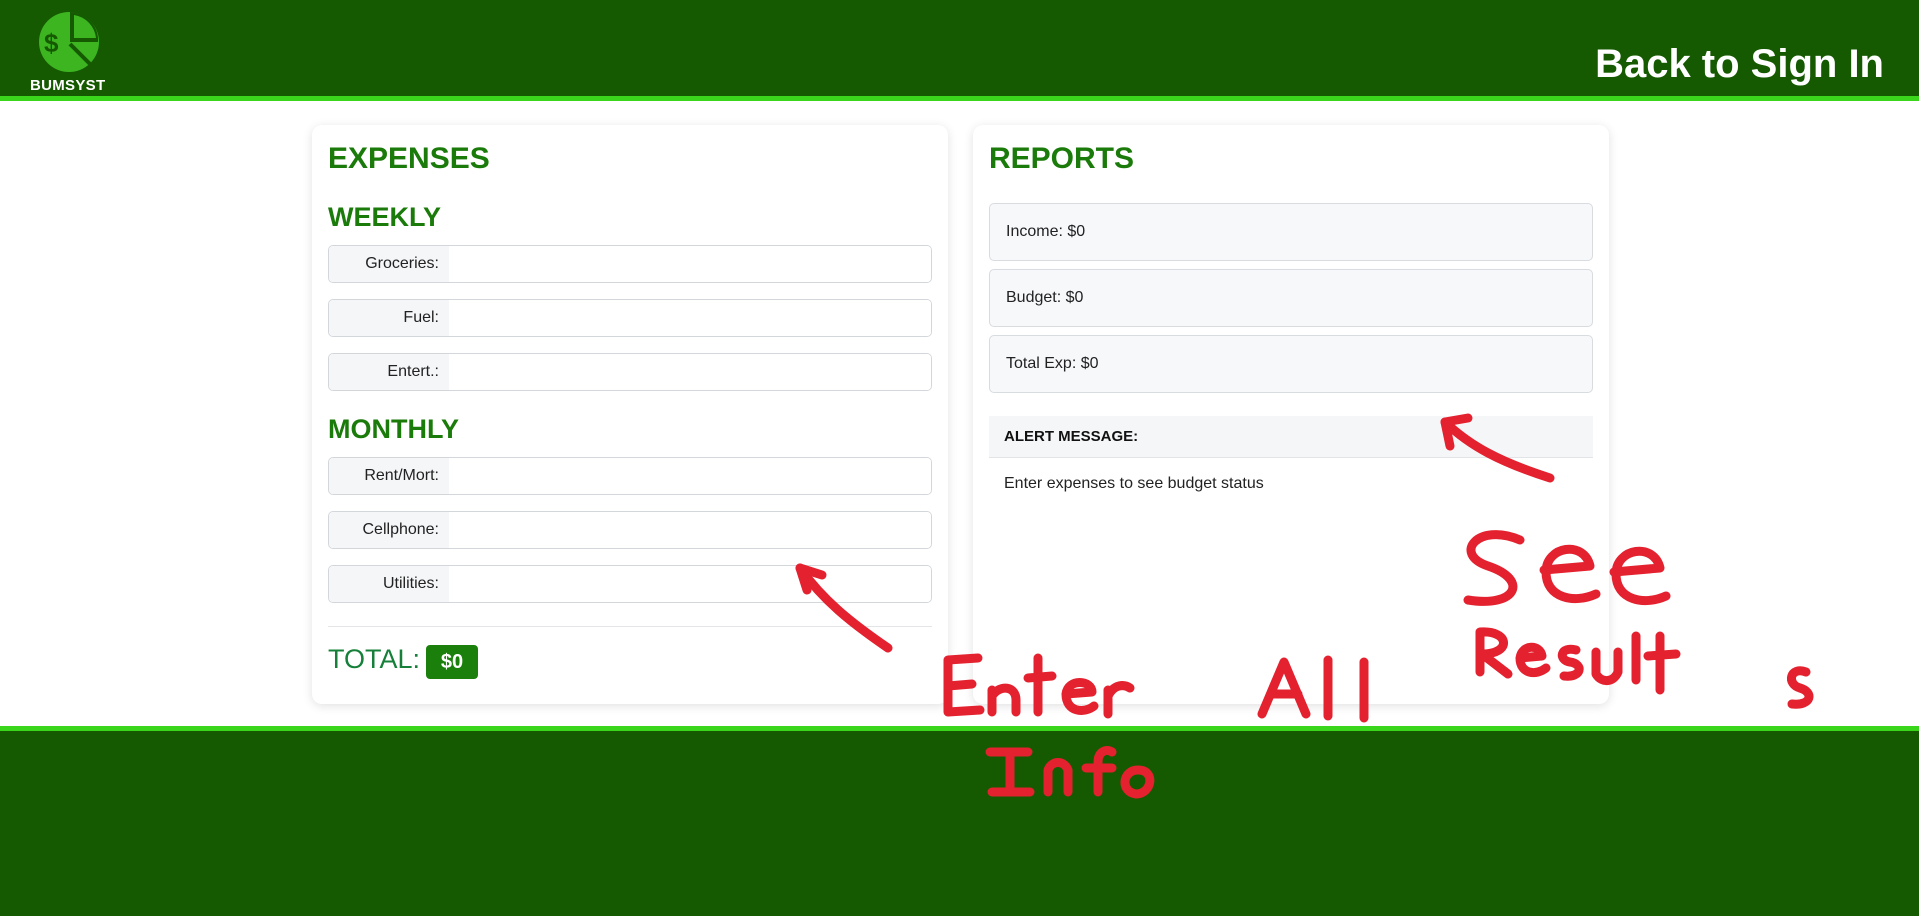 This screenshot has height=916, width=1919. Describe the element at coordinates (690, 584) in the screenshot. I see `utilities-input` at that location.